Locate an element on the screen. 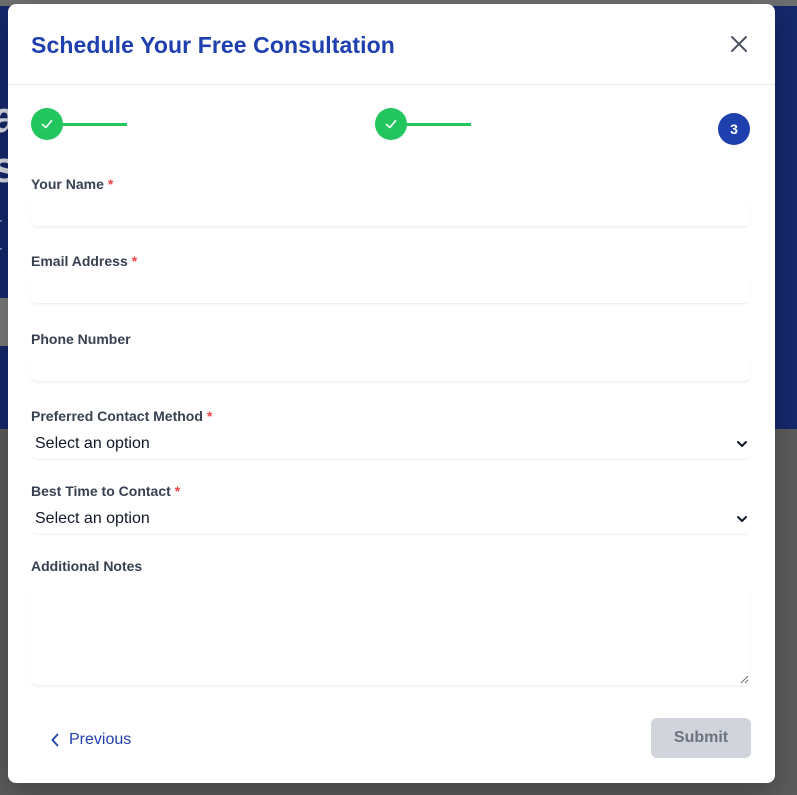 The height and width of the screenshot is (795, 797). modal-title: Schedule Your Free Consultation is located at coordinates (213, 45).